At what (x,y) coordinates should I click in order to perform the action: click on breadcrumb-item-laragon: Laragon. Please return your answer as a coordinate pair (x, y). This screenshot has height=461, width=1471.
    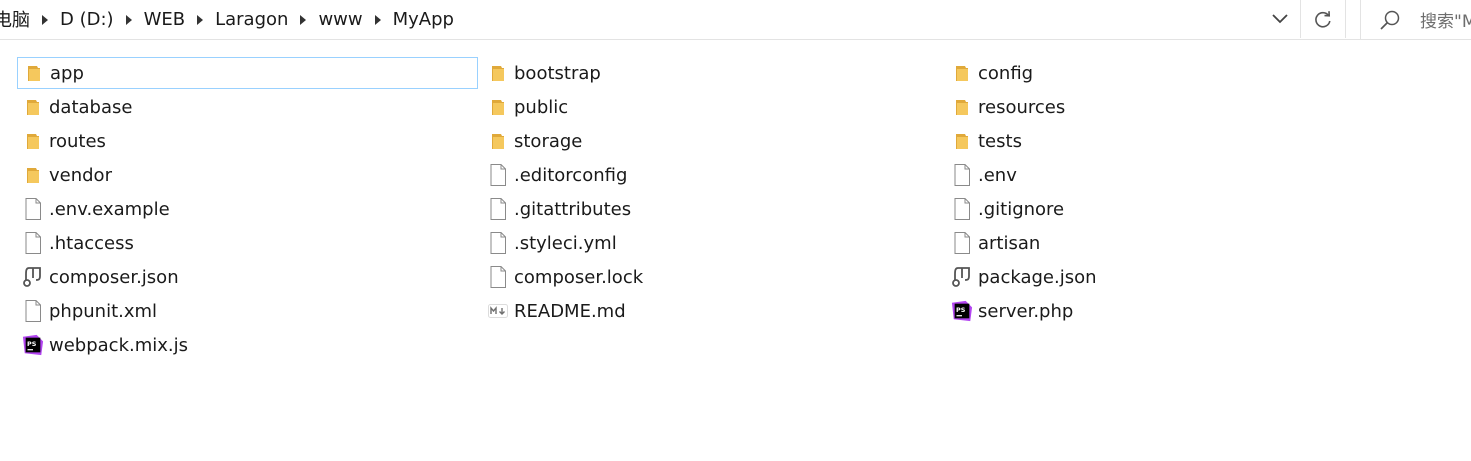
    Looking at the image, I should click on (251, 19).